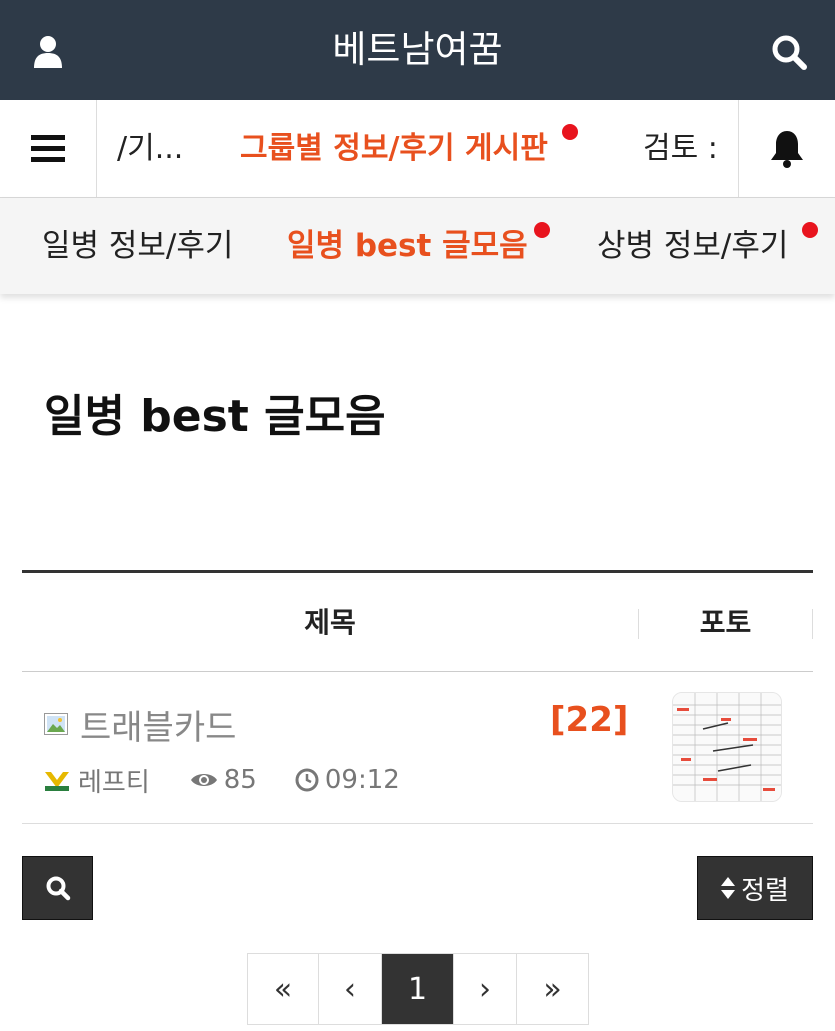 The height and width of the screenshot is (1031, 835). What do you see at coordinates (417, 748) in the screenshot?
I see `table-row: 트래블카드 [22] 레프티 85 09:12` at bounding box center [417, 748].